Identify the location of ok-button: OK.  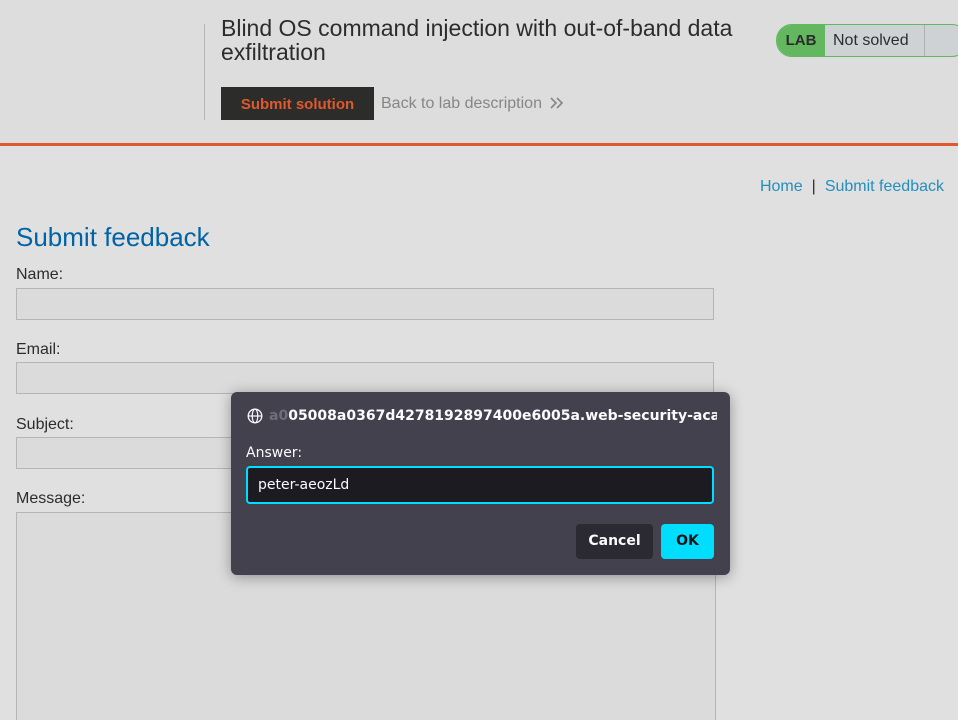
(687, 541).